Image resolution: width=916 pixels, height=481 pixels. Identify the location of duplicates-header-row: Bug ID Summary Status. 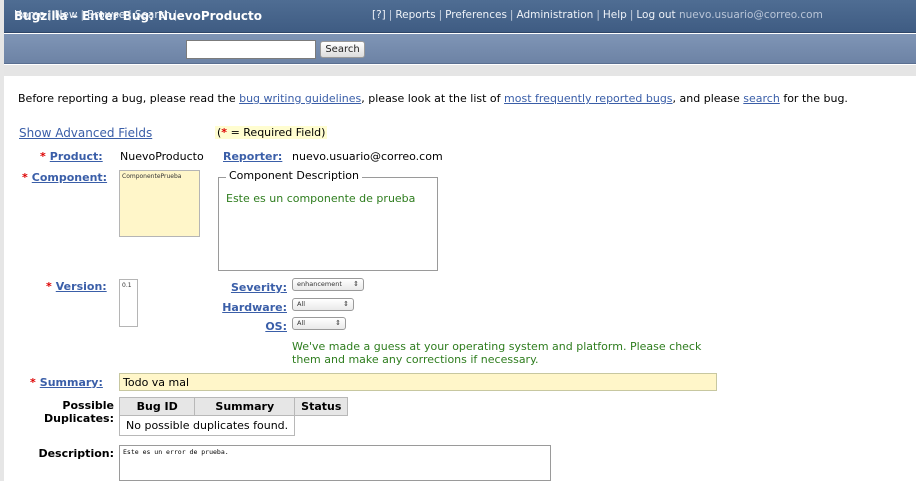
(233, 406).